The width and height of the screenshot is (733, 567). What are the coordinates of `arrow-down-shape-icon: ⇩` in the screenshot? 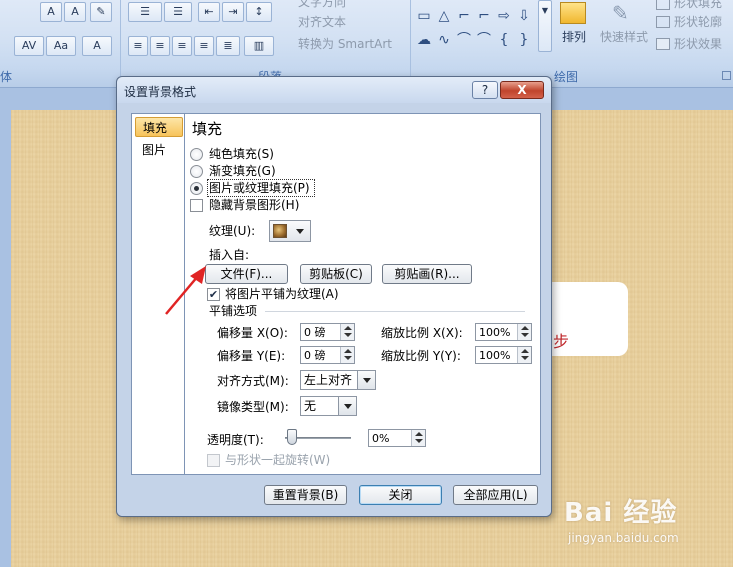 It's located at (524, 16).